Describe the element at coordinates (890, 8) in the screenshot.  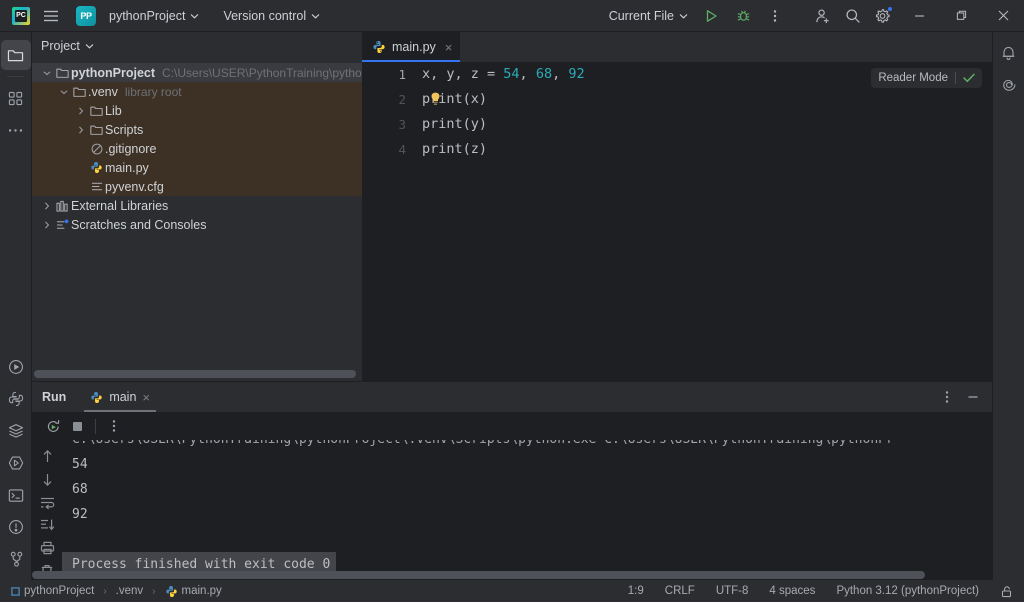
I see `settings-notification-dot` at that location.